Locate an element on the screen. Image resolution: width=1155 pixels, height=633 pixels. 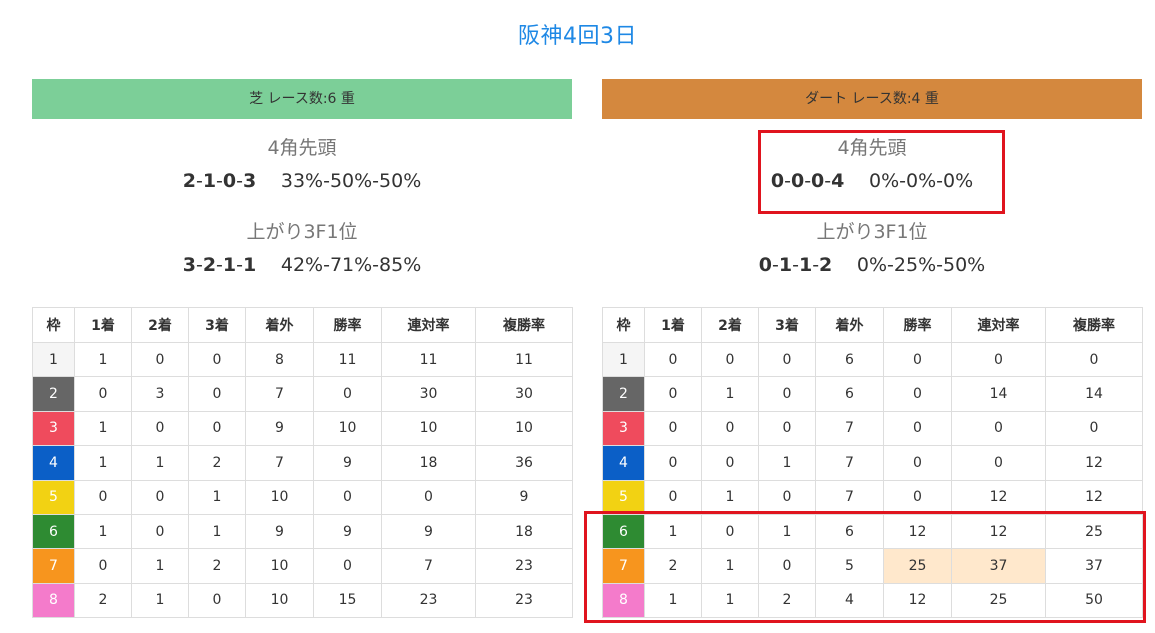
table-row: 6 1 0 1 9 9 9 18 is located at coordinates (302, 531).